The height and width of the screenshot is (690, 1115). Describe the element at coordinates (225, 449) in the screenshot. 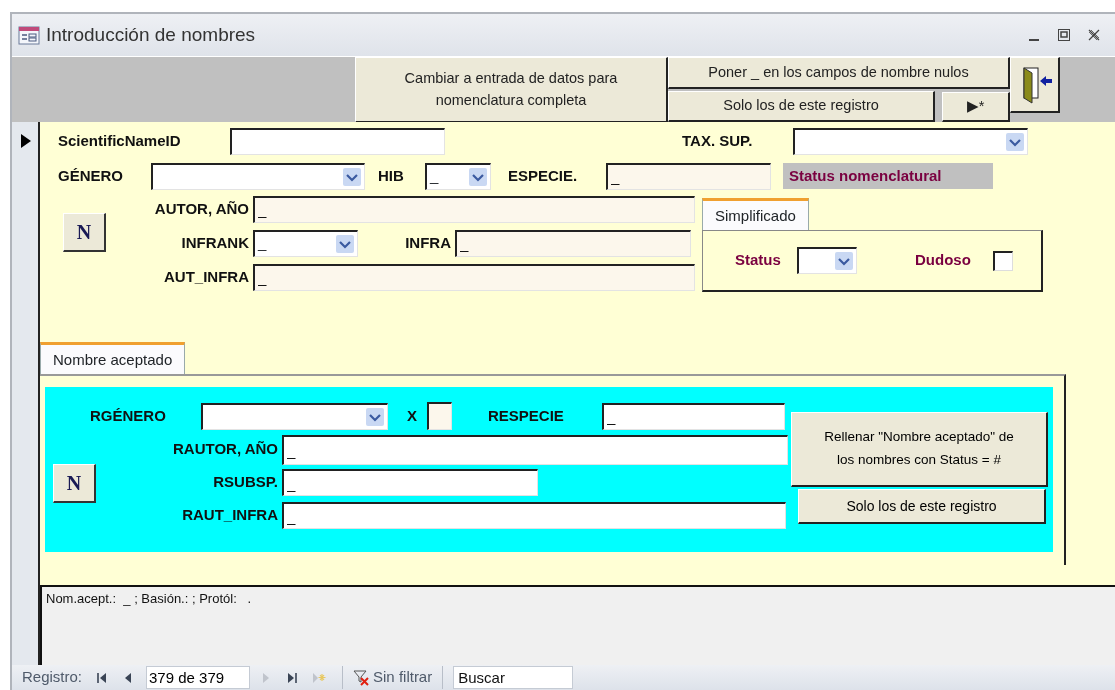

I see `field-label: RAUTOR, AÑO` at that location.